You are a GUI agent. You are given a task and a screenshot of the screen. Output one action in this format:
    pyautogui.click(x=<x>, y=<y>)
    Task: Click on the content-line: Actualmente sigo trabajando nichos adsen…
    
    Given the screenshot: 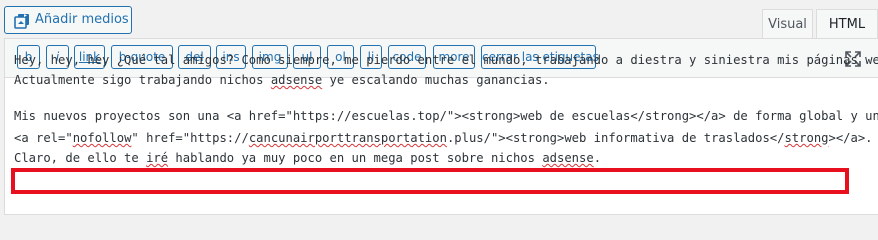 What is the action you would take?
    pyautogui.click(x=282, y=80)
    